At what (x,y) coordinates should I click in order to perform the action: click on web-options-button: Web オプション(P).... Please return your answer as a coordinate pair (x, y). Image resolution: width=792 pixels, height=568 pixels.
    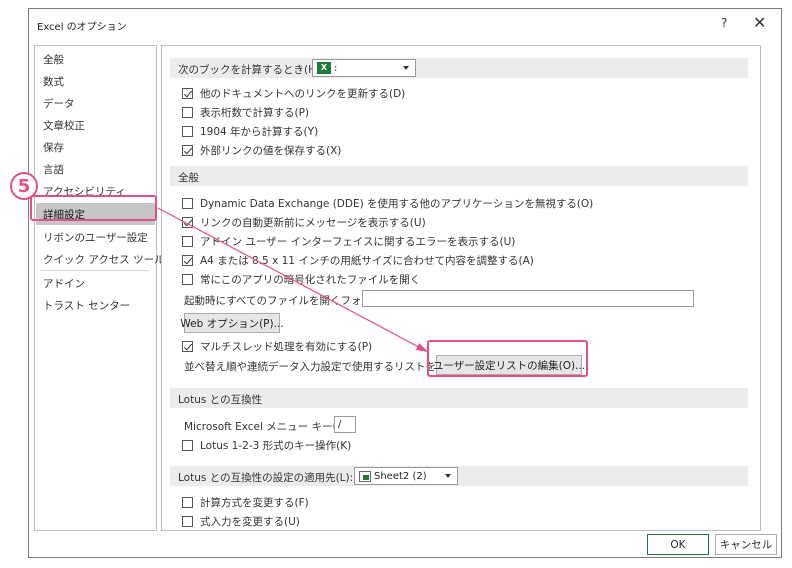
    Looking at the image, I should click on (232, 323).